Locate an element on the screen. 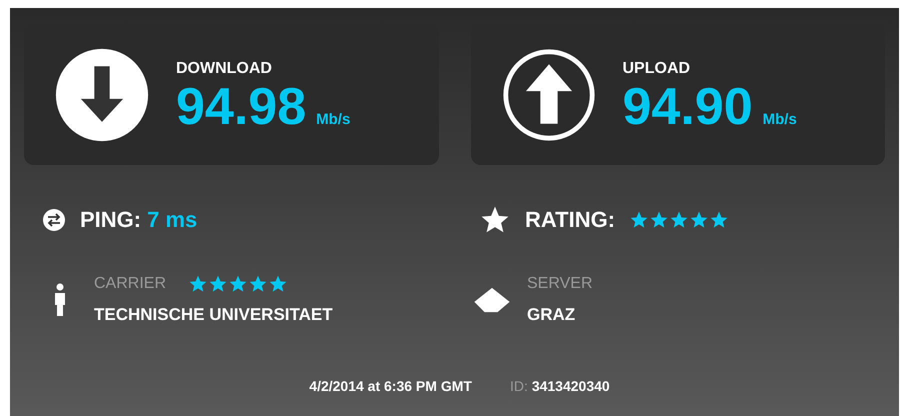  swap-arrows-icon is located at coordinates (54, 220).